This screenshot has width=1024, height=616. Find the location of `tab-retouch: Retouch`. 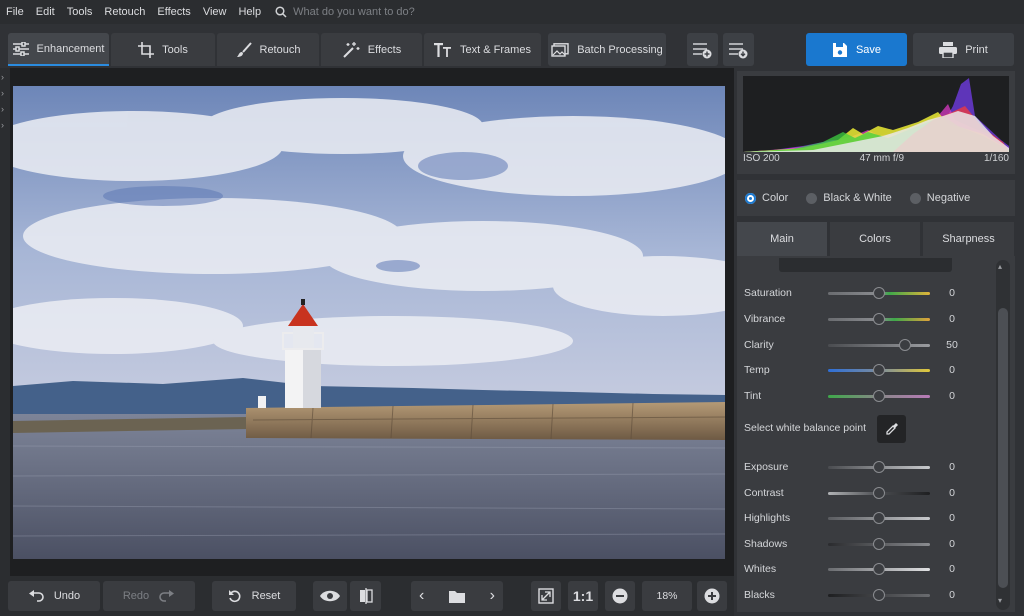

tab-retouch: Retouch is located at coordinates (268, 49).